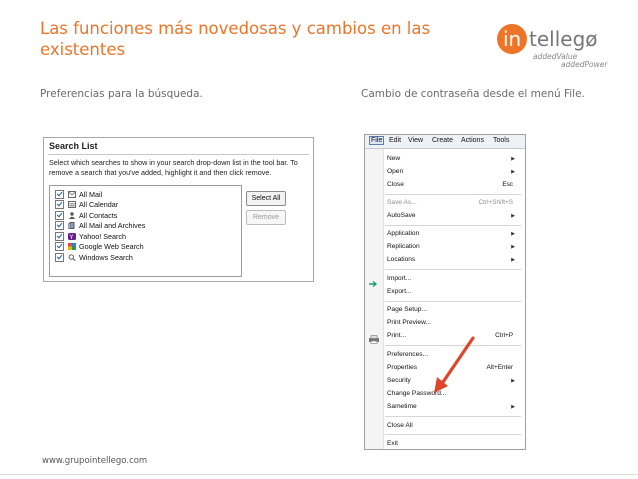 The width and height of the screenshot is (638, 479). What do you see at coordinates (374, 299) in the screenshot?
I see `menu-icon-gutter` at bounding box center [374, 299].